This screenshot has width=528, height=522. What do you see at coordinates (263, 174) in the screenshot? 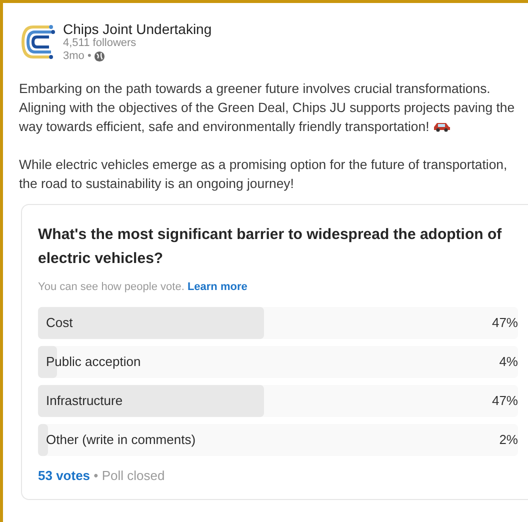
I see `post-paragraph: While electric vehicles emerge as a promising option for the future of transportation, the road to sustainability is an ongoing journey!` at bounding box center [263, 174].